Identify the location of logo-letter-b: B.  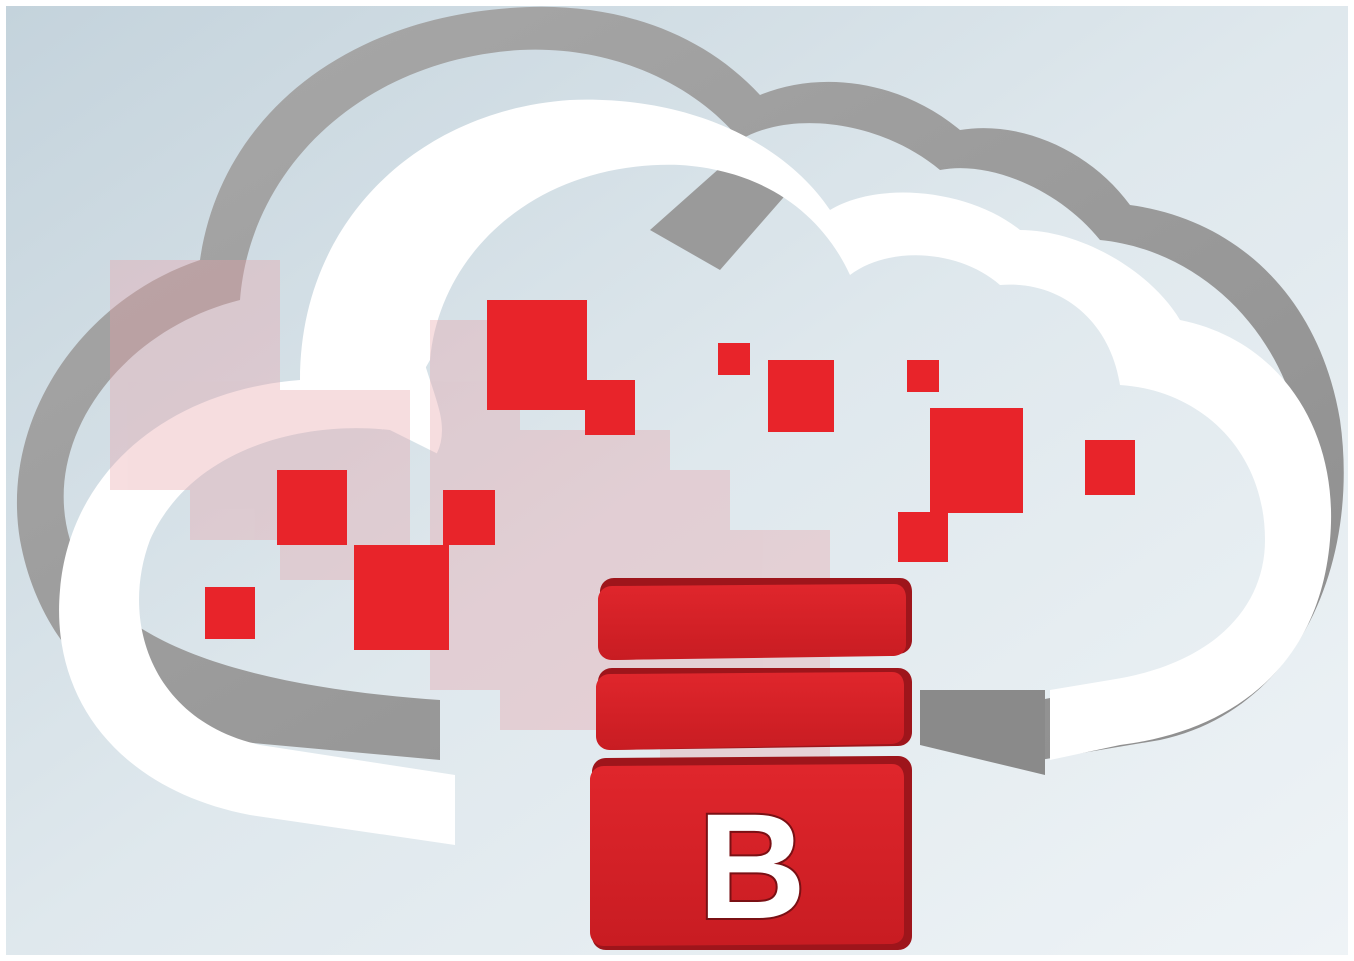
(752, 866).